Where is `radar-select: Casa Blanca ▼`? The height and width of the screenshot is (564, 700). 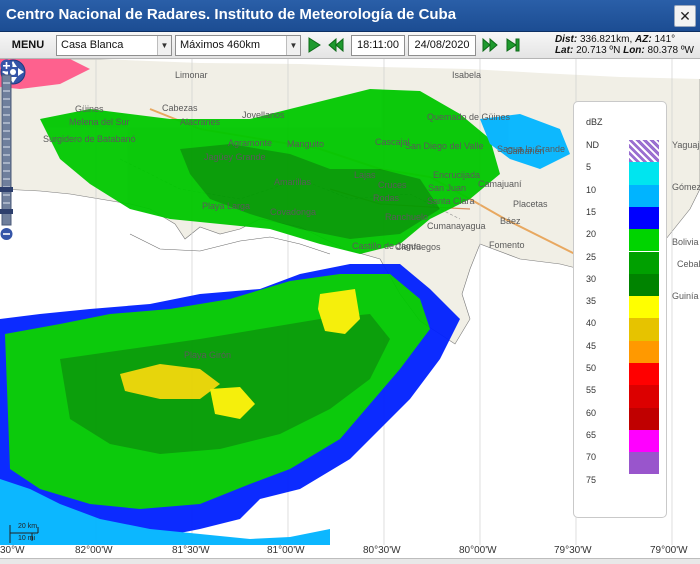 radar-select: Casa Blanca ▼ is located at coordinates (114, 45).